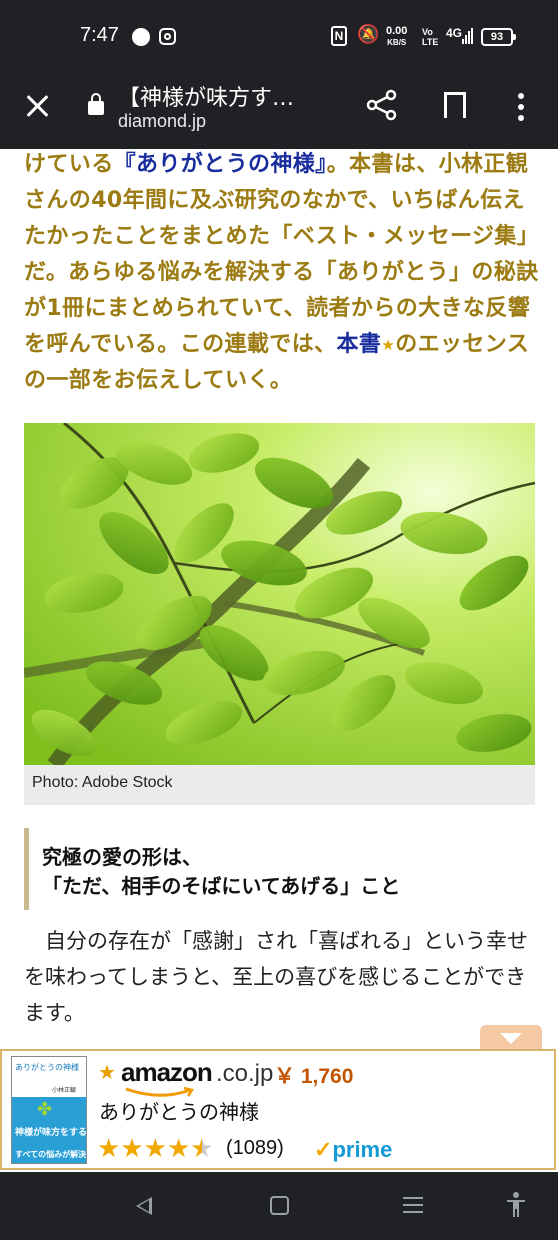 Image resolution: width=558 pixels, height=1240 pixels. What do you see at coordinates (141, 37) in the screenshot?
I see `notification-dot-icon` at bounding box center [141, 37].